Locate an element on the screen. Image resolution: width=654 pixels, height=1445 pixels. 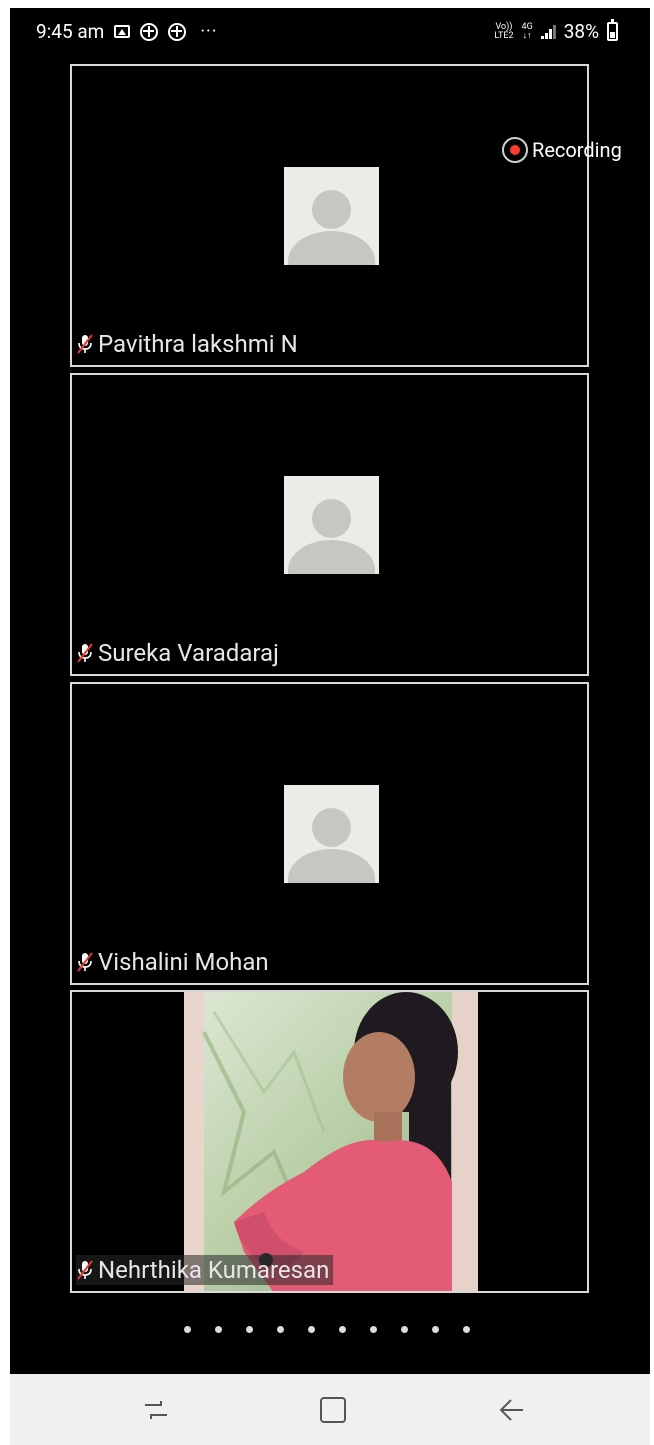
participant-name-tag: Vishalini Mohan is located at coordinates (172, 962).